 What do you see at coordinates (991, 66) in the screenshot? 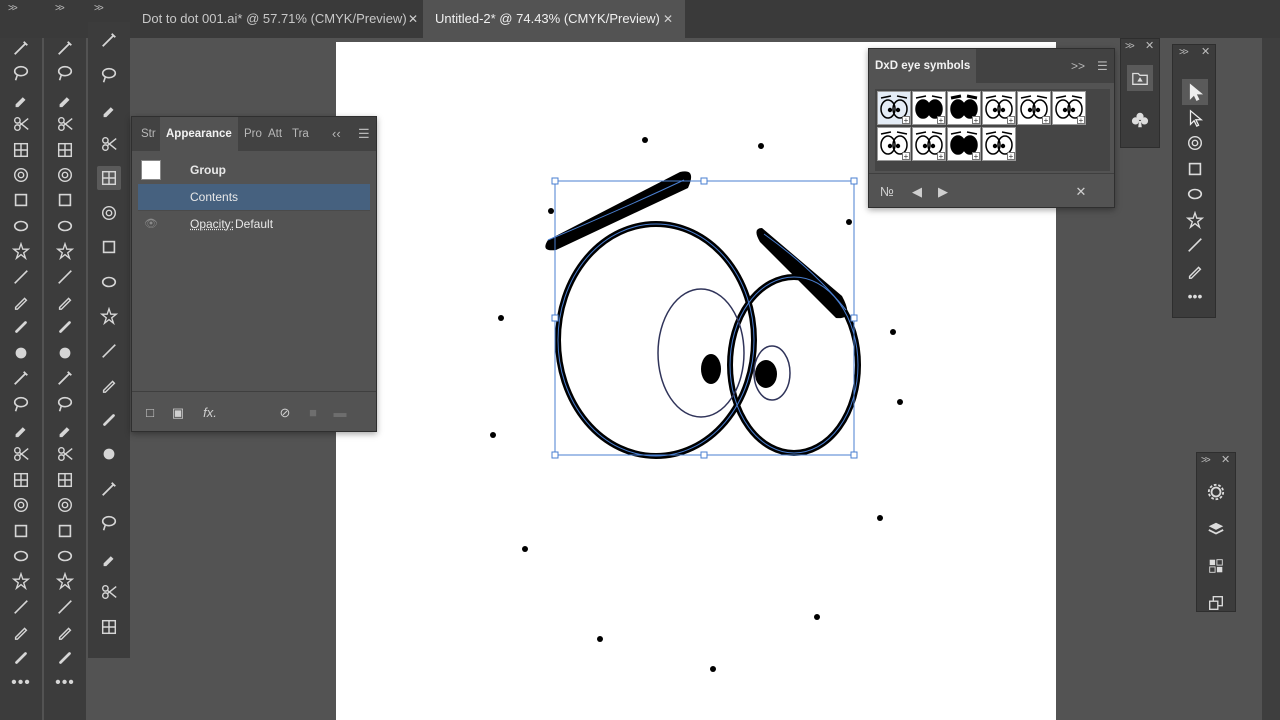
I see `symbols-panel-tabs: DxD eye symbols >> ☰` at bounding box center [991, 66].